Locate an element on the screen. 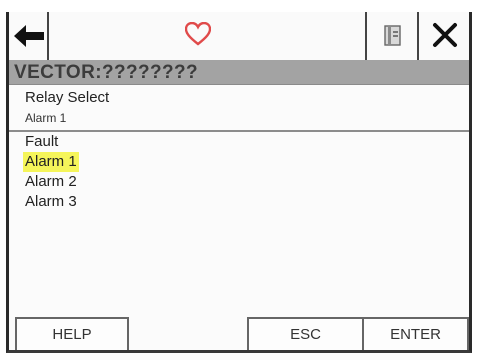 This screenshot has height=358, width=477. heart-icon is located at coordinates (198, 34).